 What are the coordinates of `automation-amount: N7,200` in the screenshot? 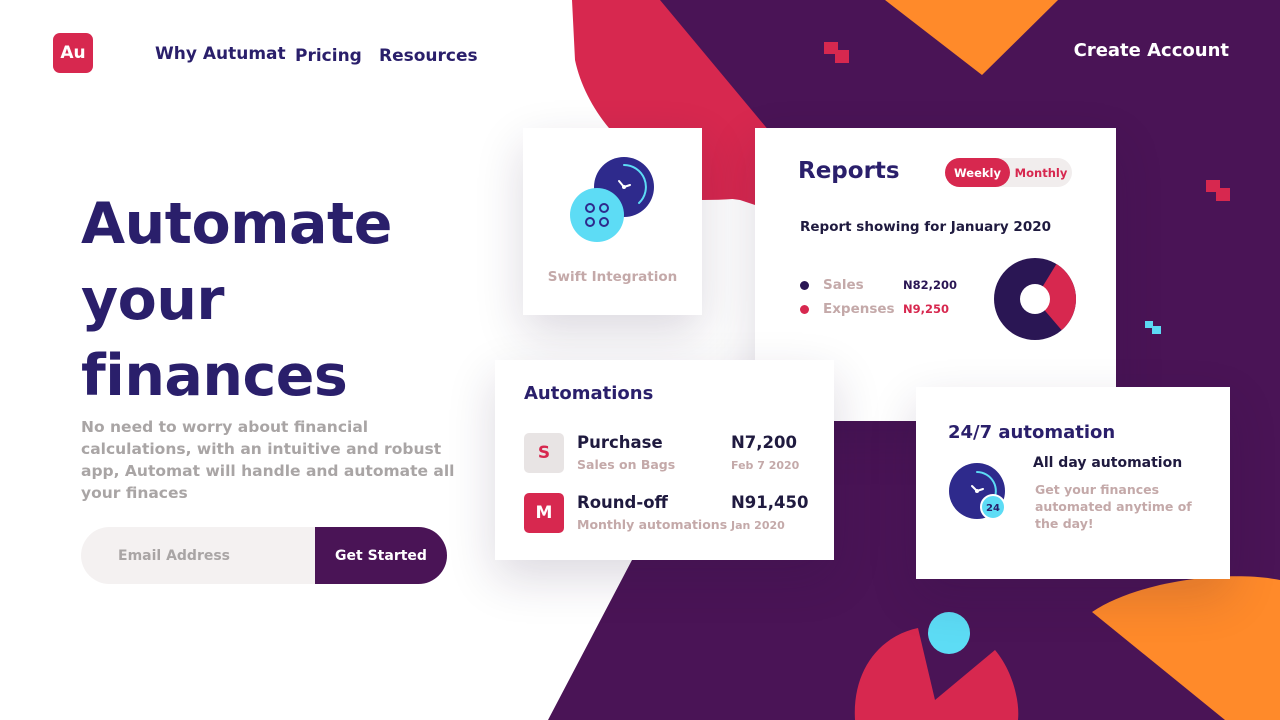 It's located at (764, 442).